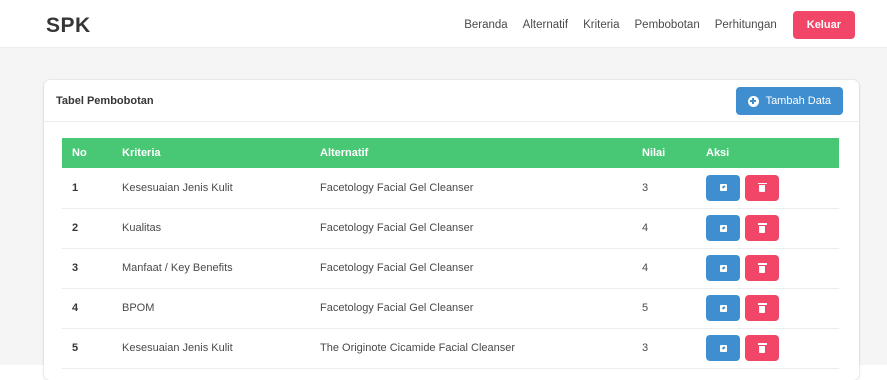 The width and height of the screenshot is (887, 380). I want to click on nav-link-perhitungan: Perhitungan, so click(746, 25).